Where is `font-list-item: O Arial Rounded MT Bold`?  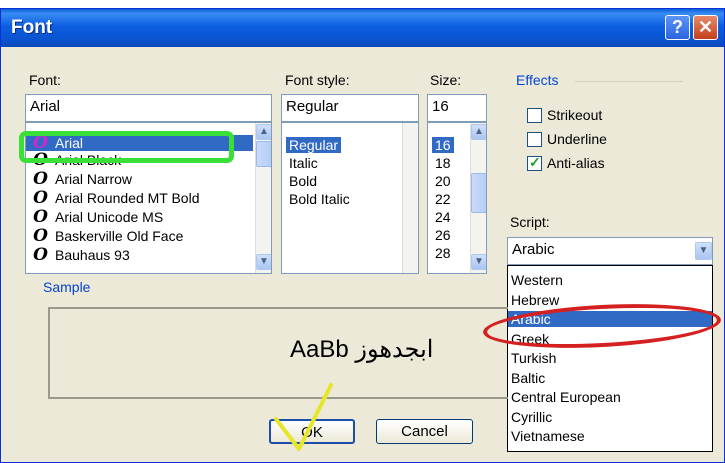 font-list-item: O Arial Rounded MT Bold is located at coordinates (139, 198).